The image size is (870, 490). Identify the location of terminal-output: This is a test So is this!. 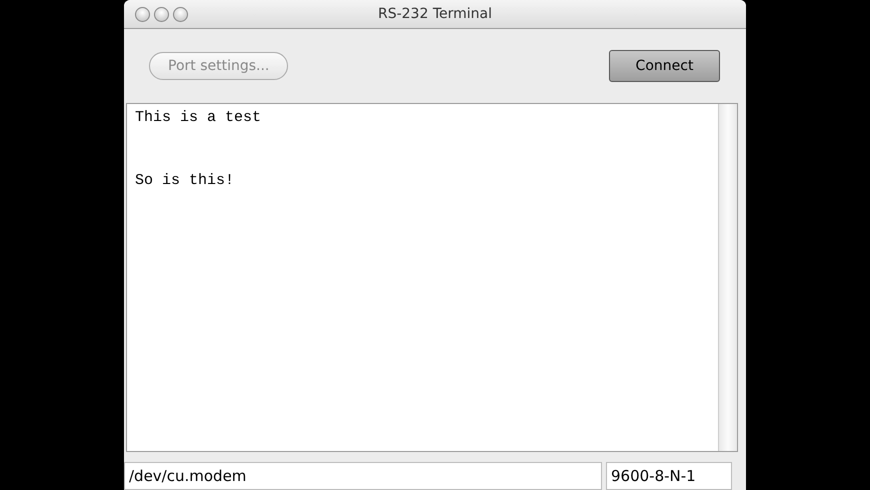
(198, 149).